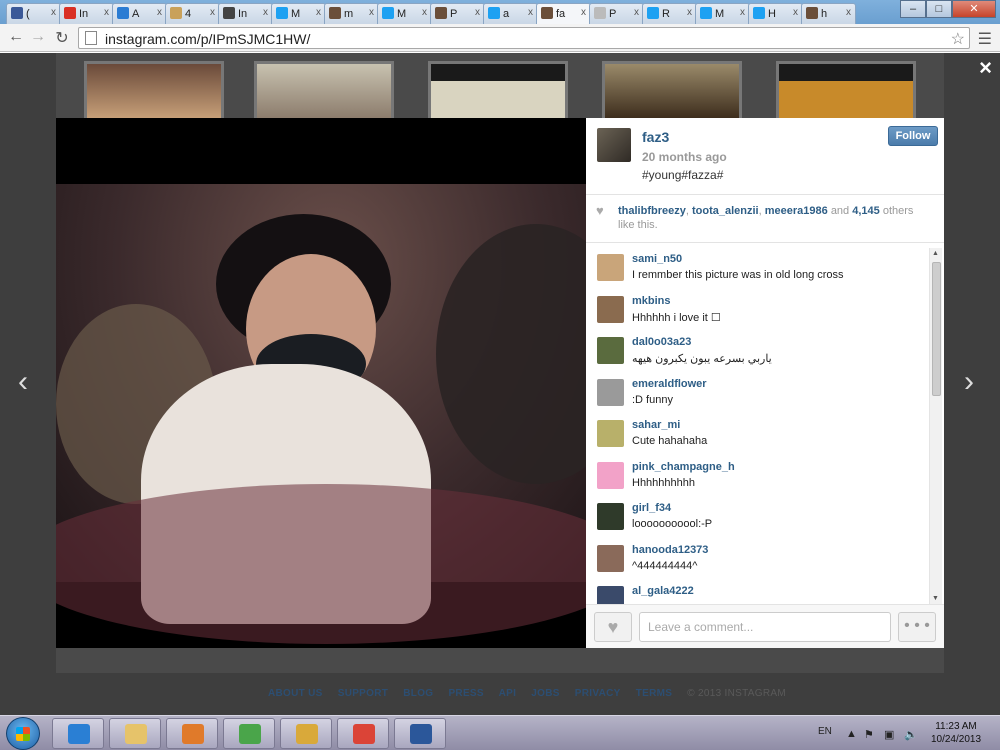 This screenshot has width=1000, height=750. I want to click on author-avatar, so click(614, 145).